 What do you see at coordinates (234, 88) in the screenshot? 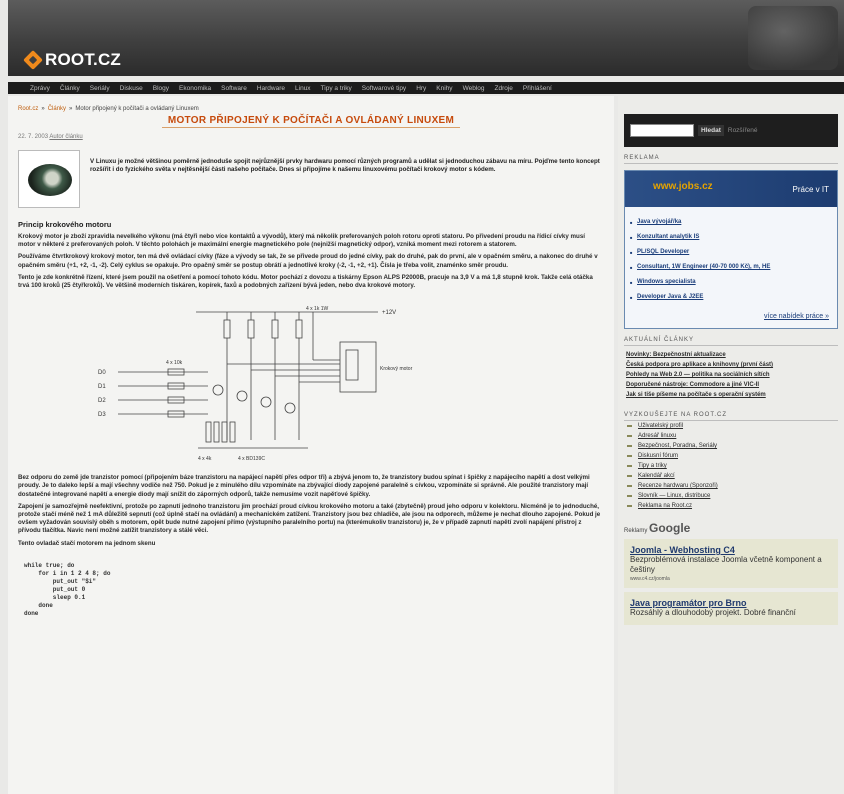
I see `nav-item: Software` at bounding box center [234, 88].